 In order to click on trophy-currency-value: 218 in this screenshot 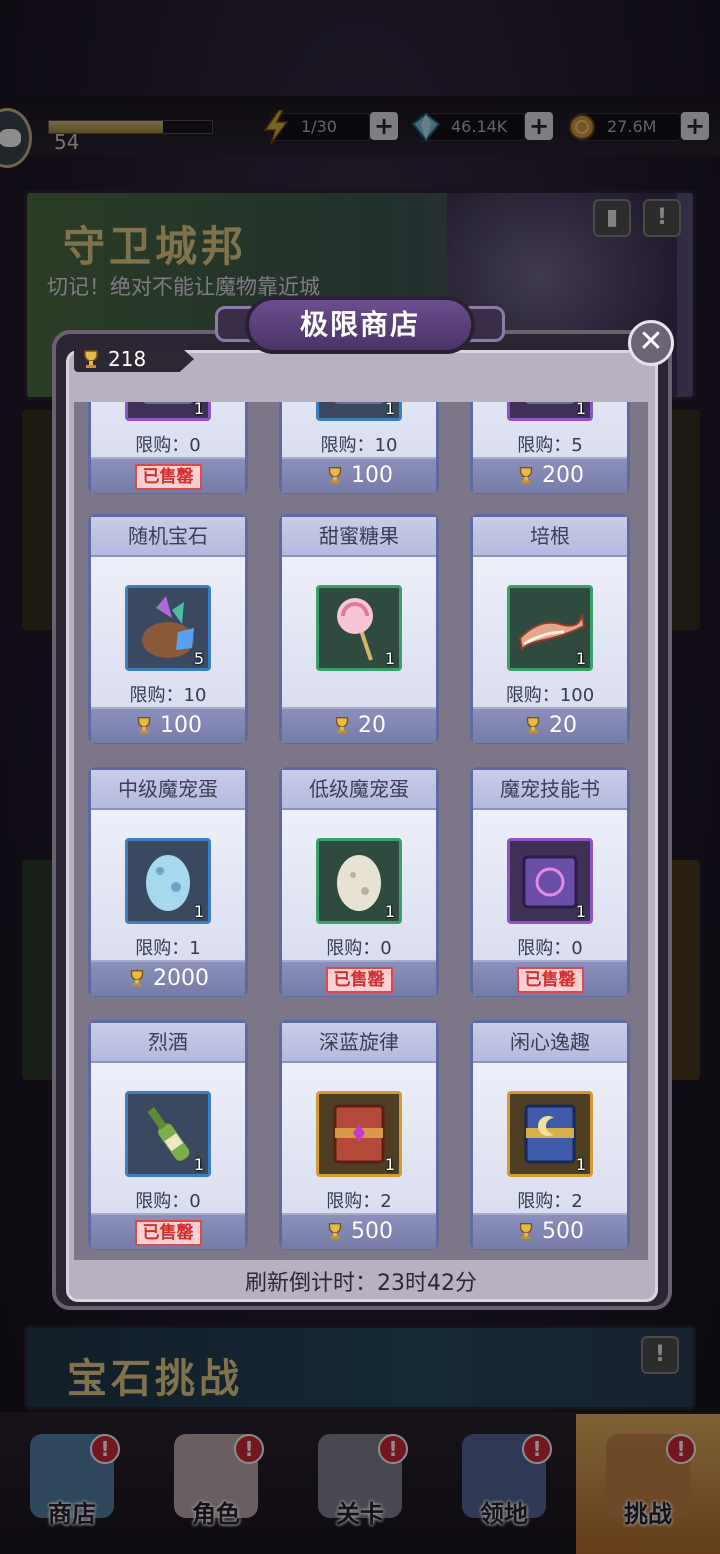, I will do `click(127, 359)`.